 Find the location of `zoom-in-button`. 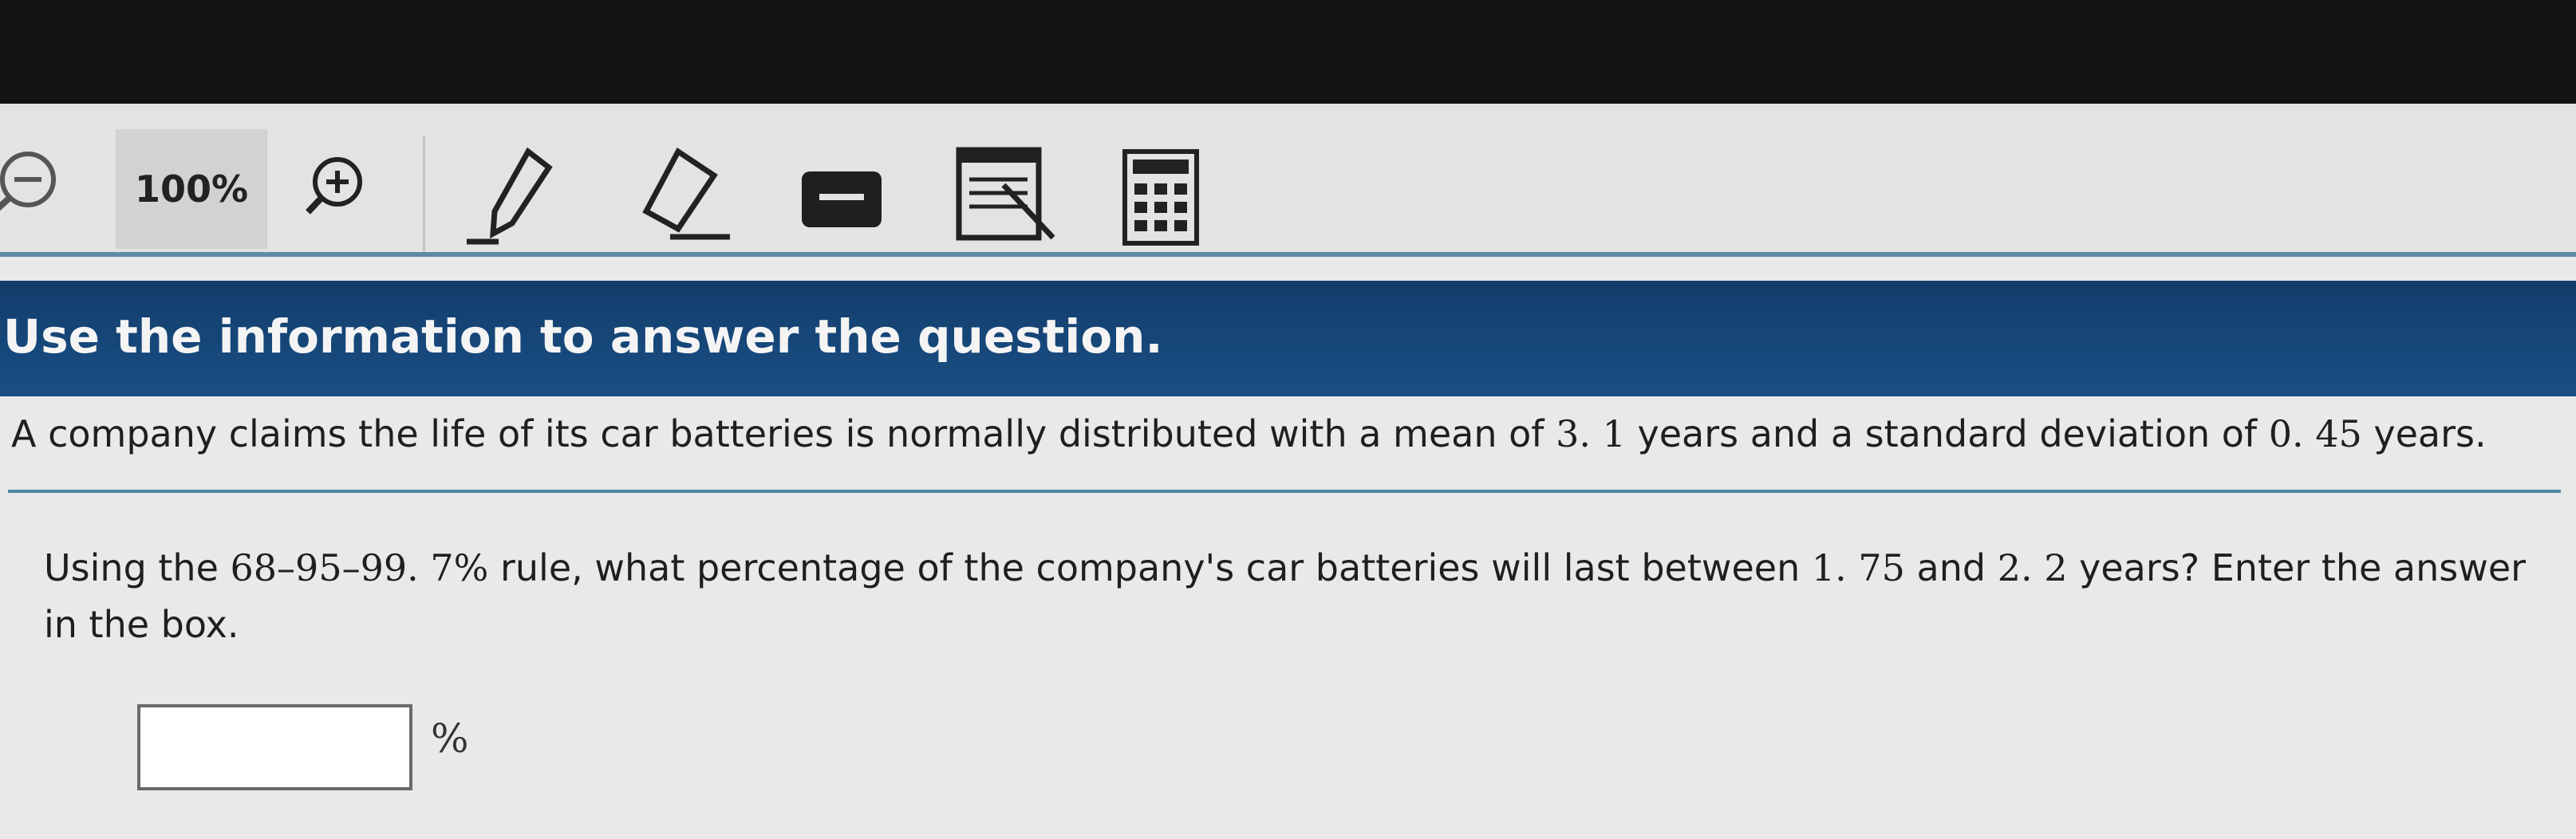

zoom-in-button is located at coordinates (335, 184).